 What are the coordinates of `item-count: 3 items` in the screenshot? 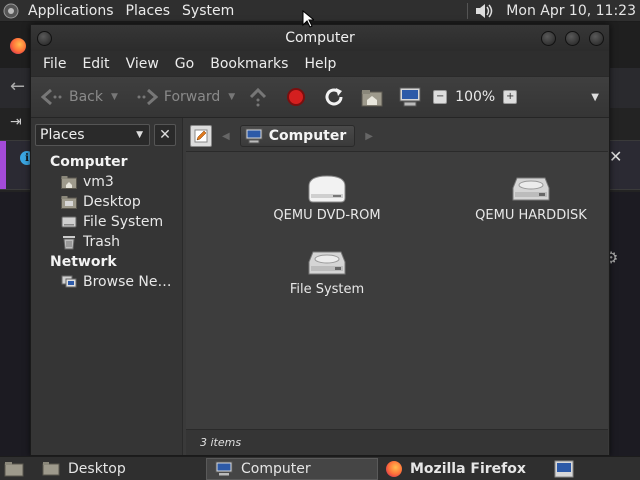 It's located at (221, 442).